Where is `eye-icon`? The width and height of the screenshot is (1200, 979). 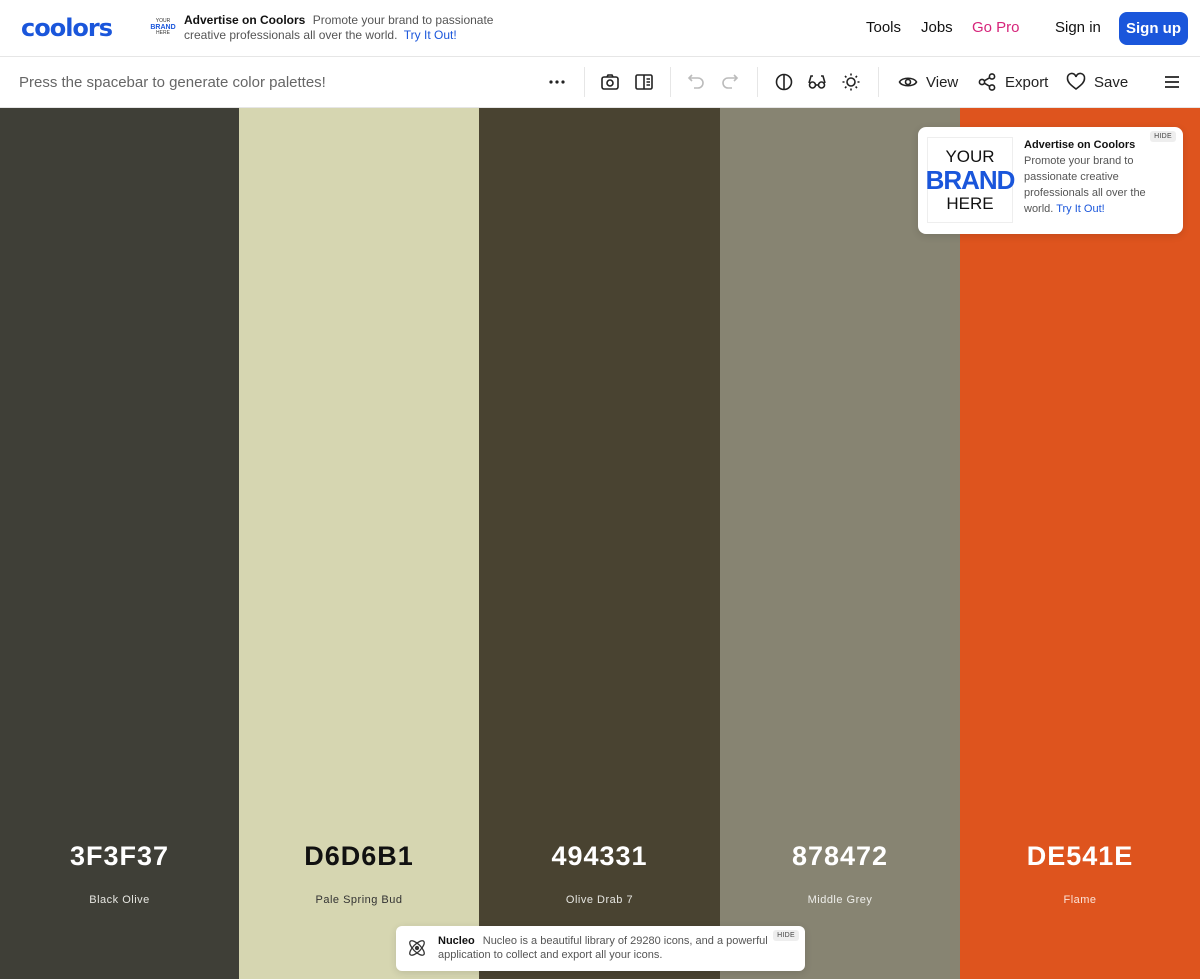 eye-icon is located at coordinates (908, 82).